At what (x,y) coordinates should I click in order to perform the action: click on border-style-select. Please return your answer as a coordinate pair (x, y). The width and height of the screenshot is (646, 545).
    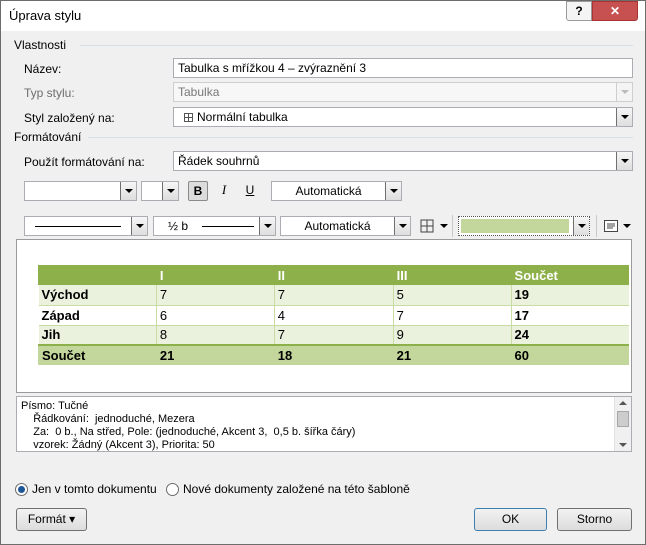
    Looking at the image, I should click on (86, 226).